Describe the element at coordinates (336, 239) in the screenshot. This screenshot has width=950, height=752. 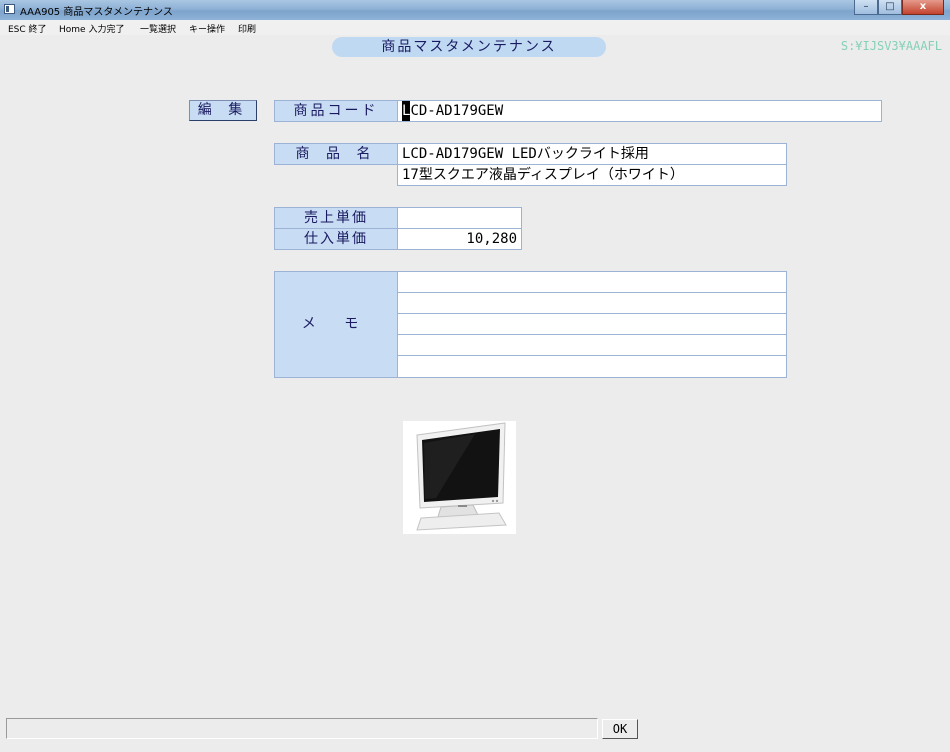
I see `purchase-price-label: 仕入単価` at that location.